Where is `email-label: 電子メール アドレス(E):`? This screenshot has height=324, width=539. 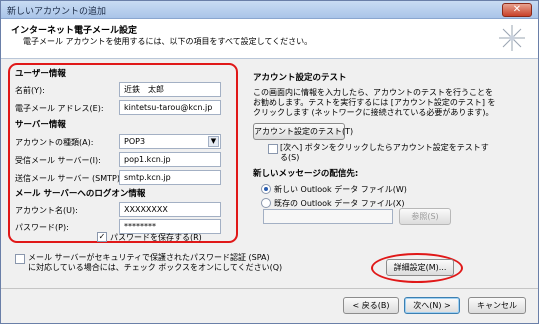 email-label: 電子メール アドレス(E): is located at coordinates (59, 108).